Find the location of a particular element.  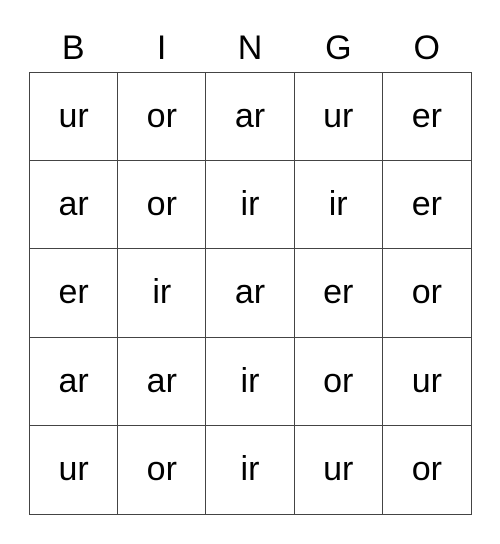

header-letter-b: B is located at coordinates (73, 48).